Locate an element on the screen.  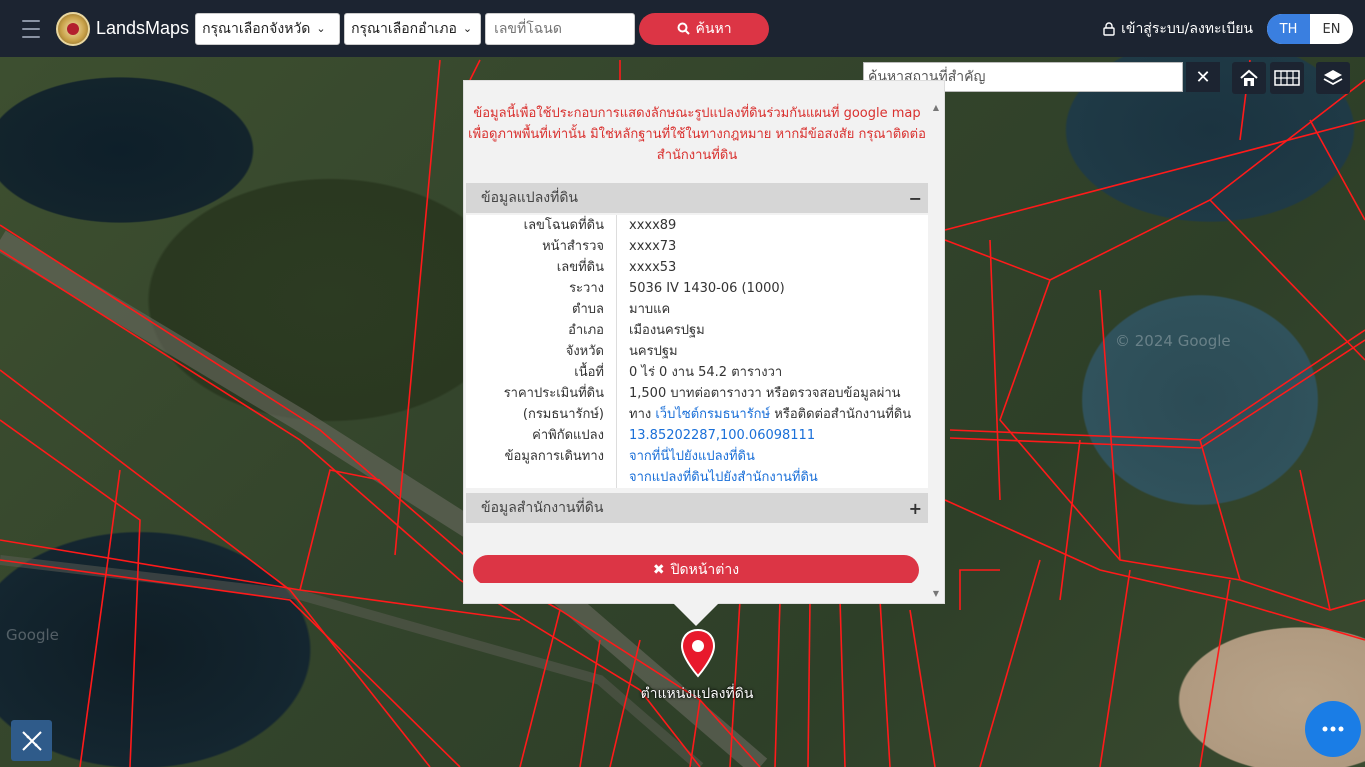
clear-search-button: ✕ is located at coordinates (1203, 77).